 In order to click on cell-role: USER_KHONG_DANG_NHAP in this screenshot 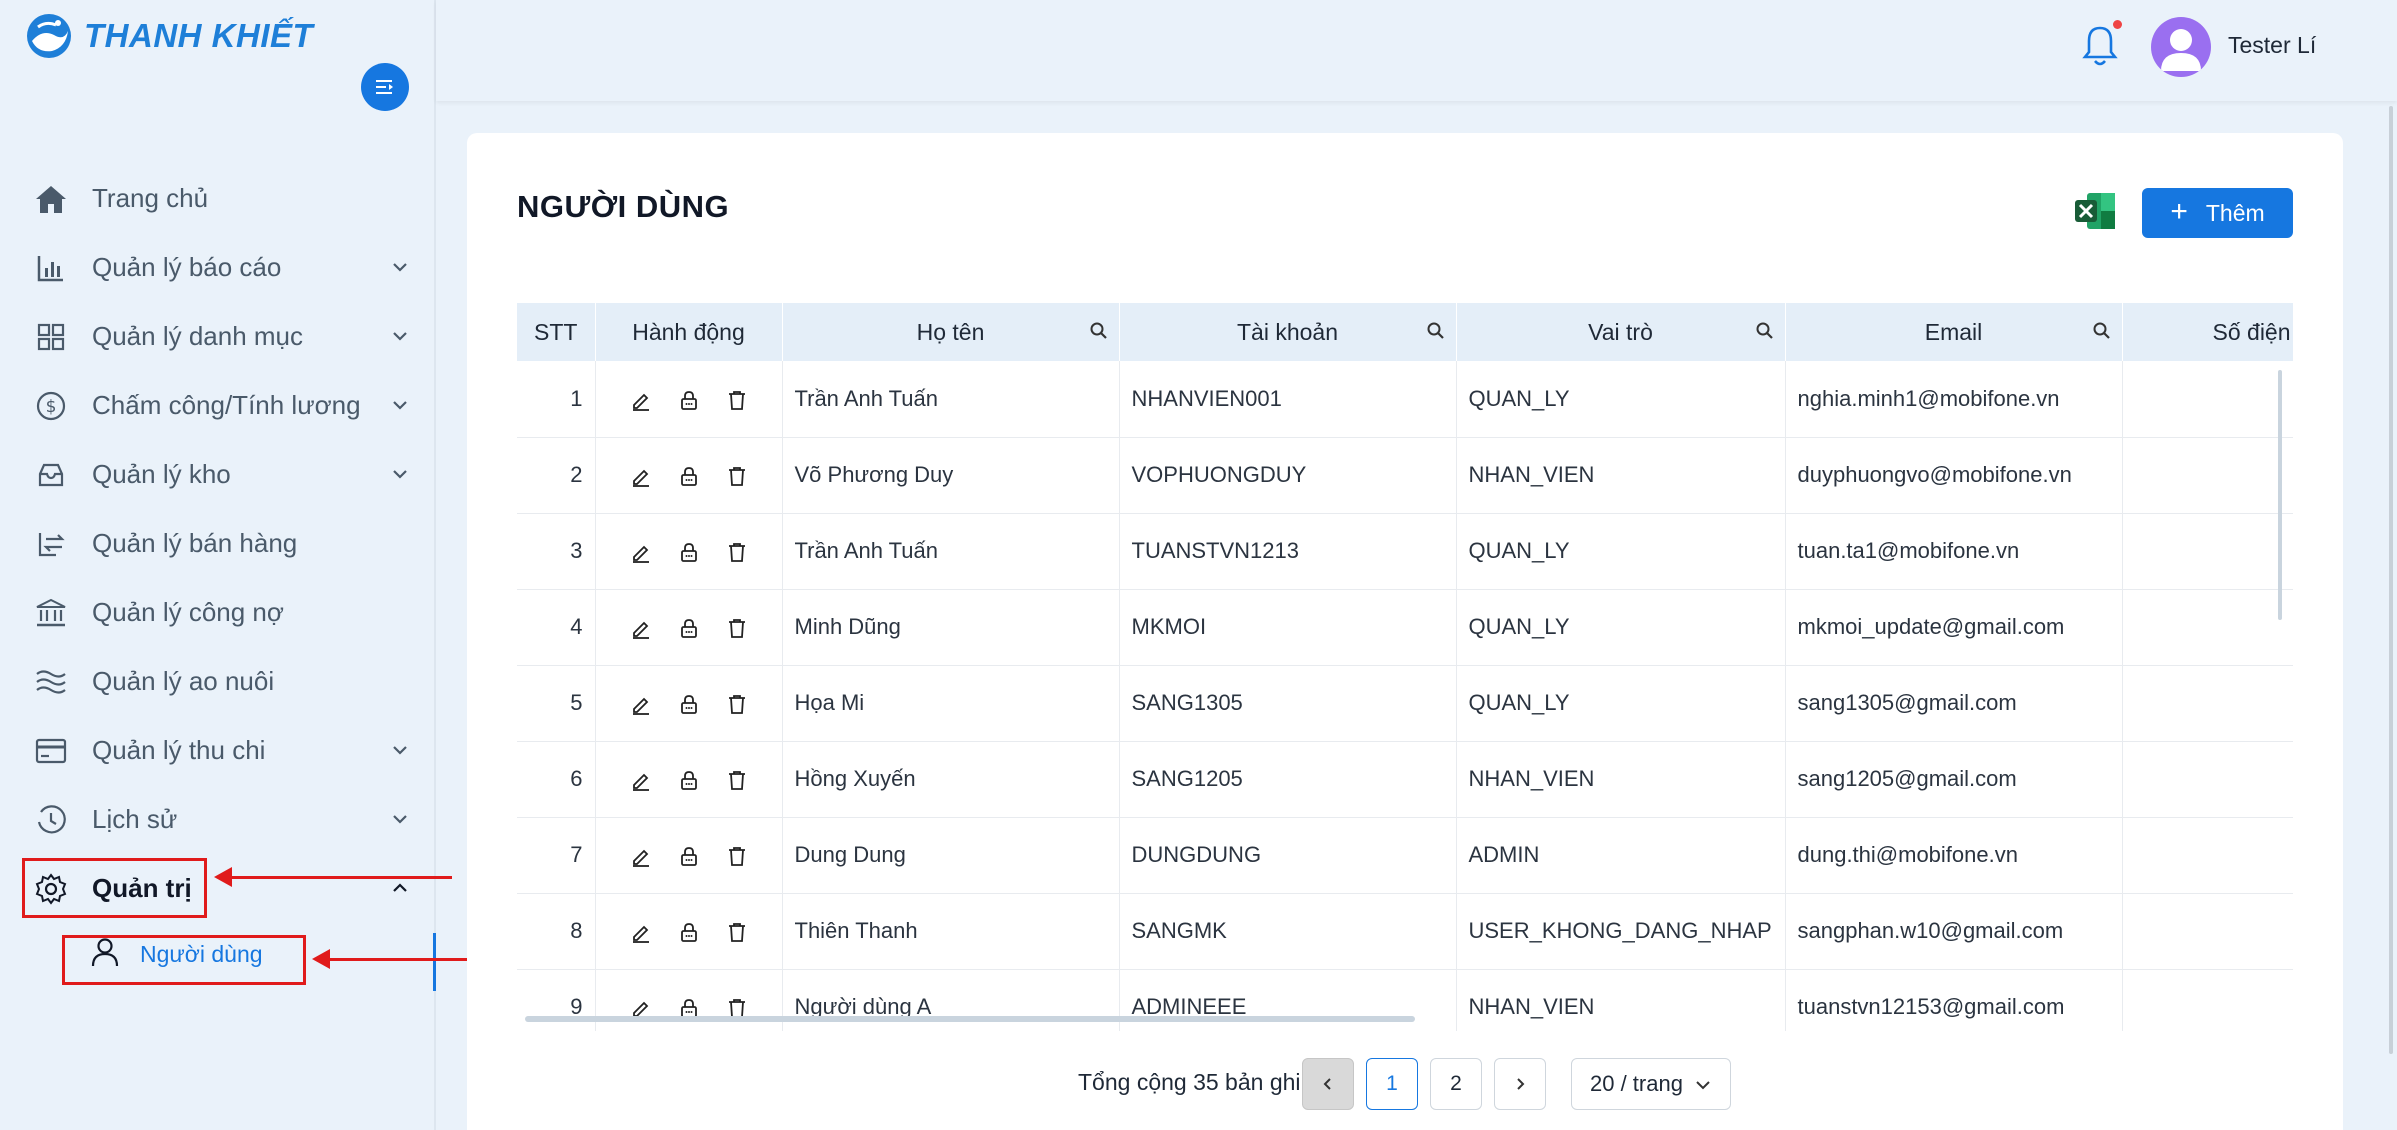, I will do `click(1621, 931)`.